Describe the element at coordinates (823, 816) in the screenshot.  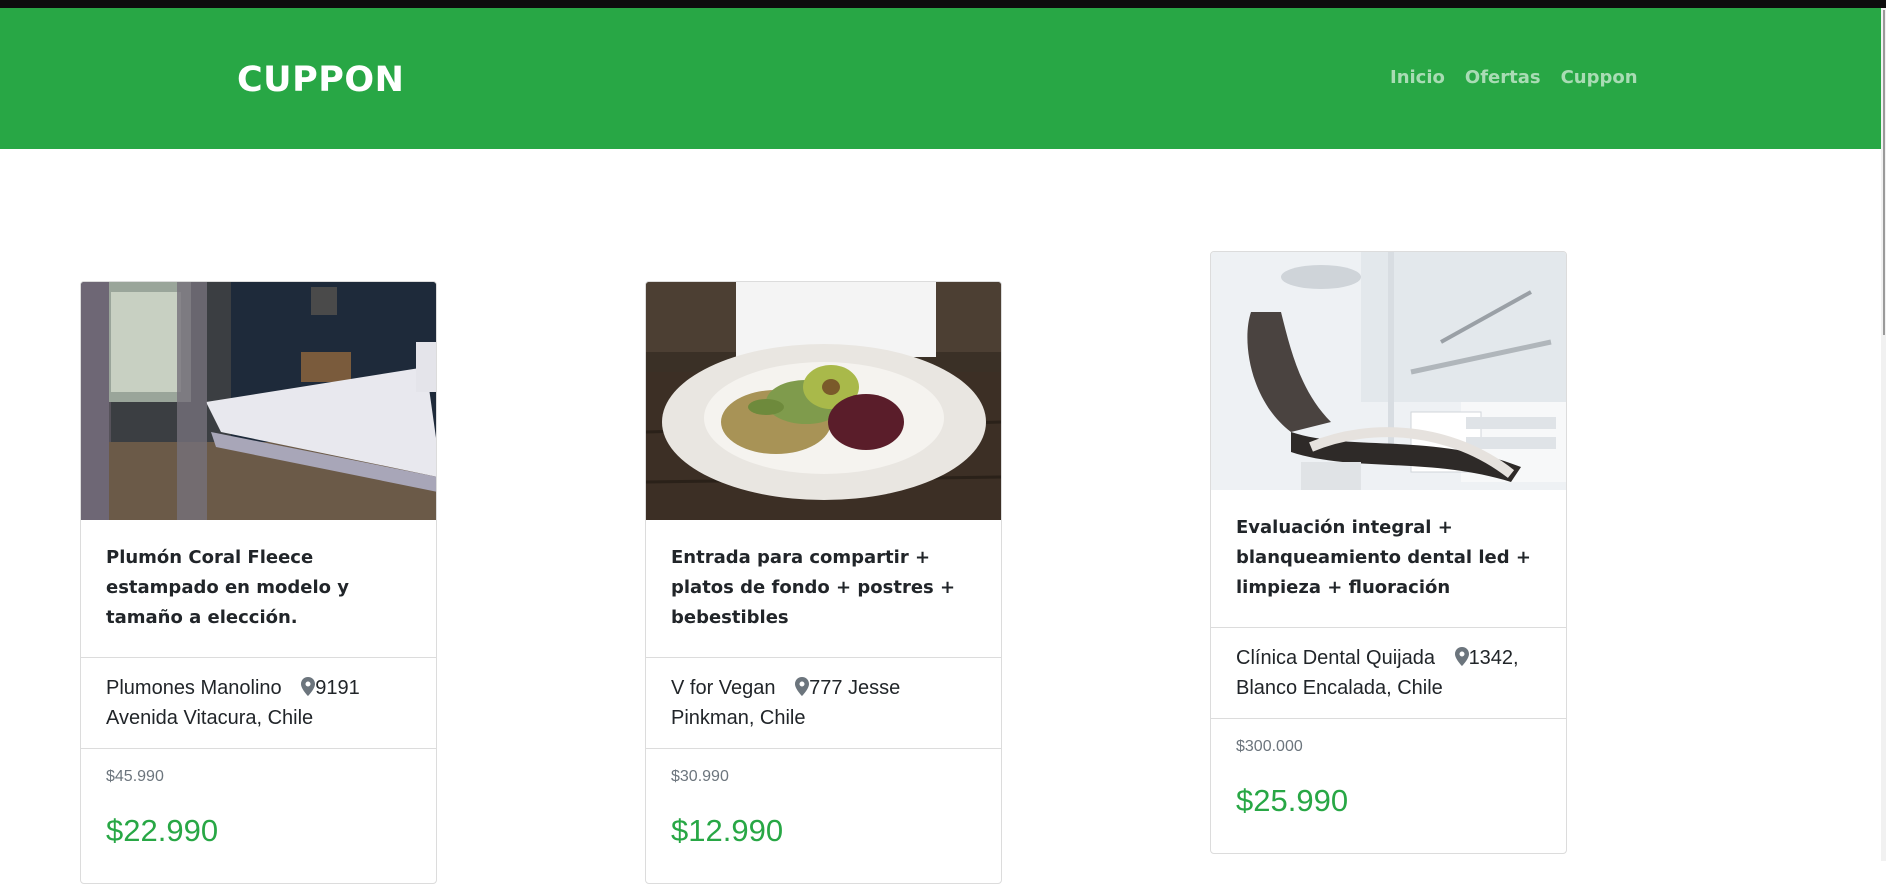
I see `offer-prices: $30.990 $12.990` at that location.